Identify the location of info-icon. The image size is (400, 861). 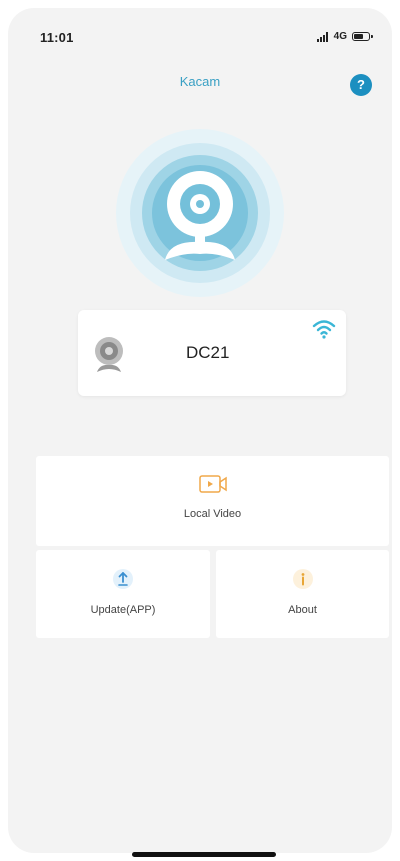
(302, 579).